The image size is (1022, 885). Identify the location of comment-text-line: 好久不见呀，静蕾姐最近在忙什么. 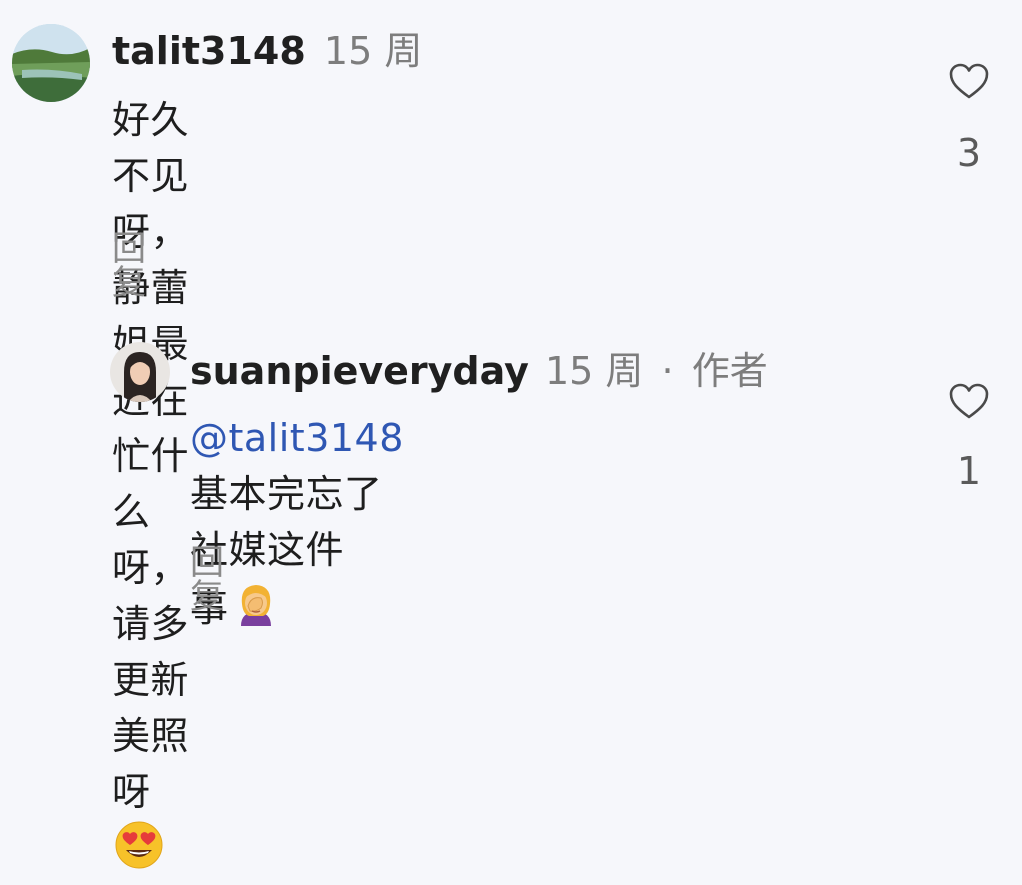
(151, 316).